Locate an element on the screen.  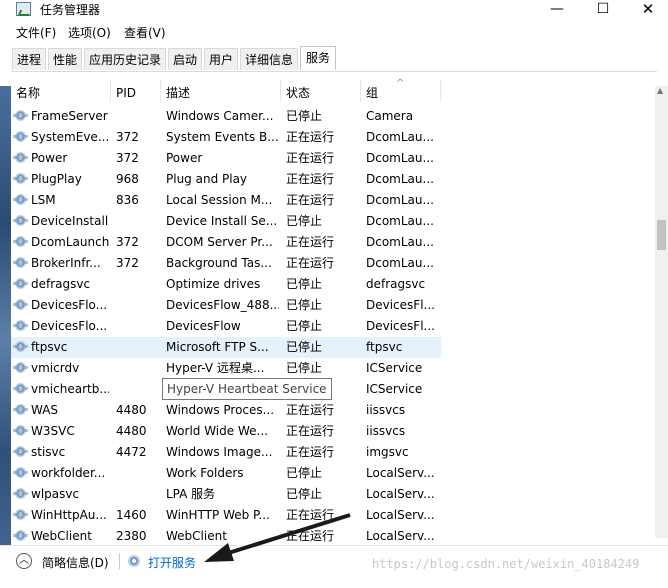
tab-app-history: 应用历史记录 is located at coordinates (125, 59).